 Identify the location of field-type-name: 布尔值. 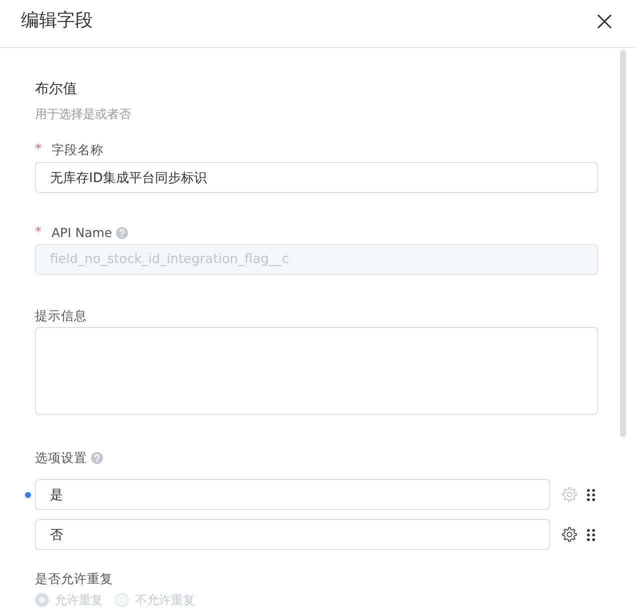
(56, 89).